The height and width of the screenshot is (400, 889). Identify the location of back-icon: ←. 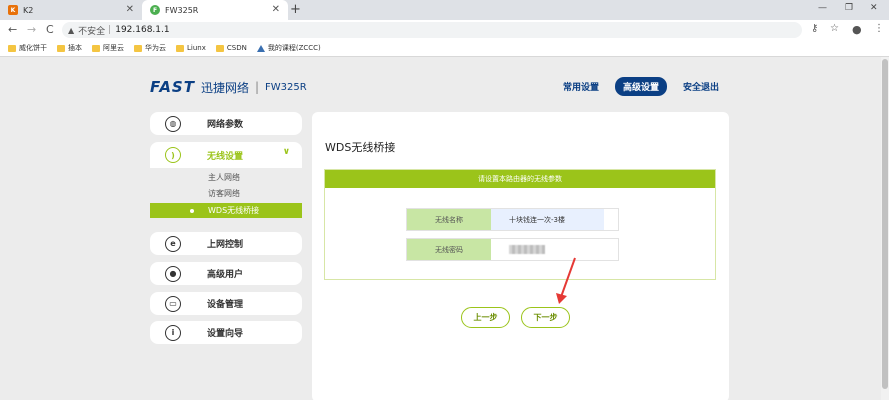
(12, 29).